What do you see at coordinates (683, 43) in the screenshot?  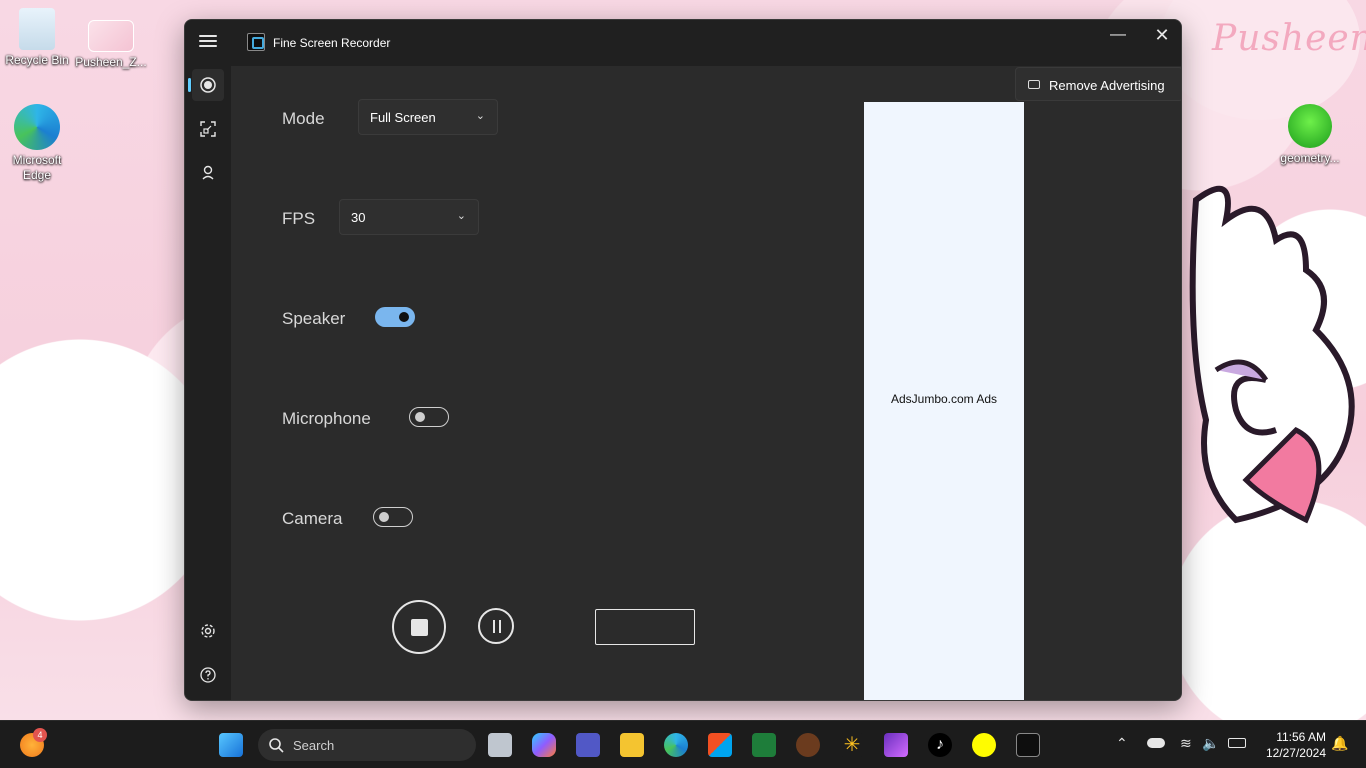 I see `title-bar: Fine Screen Recorder — ✕` at bounding box center [683, 43].